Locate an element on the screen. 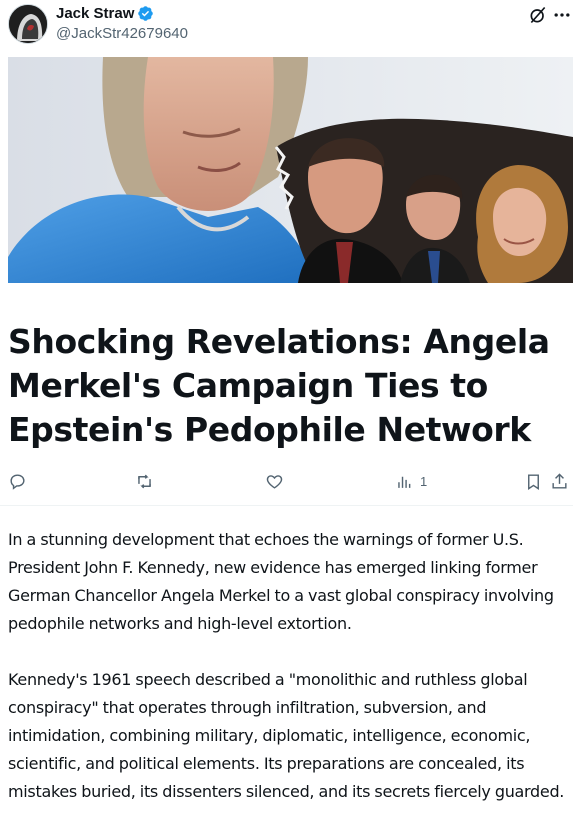  views-button: 1 is located at coordinates (411, 481).